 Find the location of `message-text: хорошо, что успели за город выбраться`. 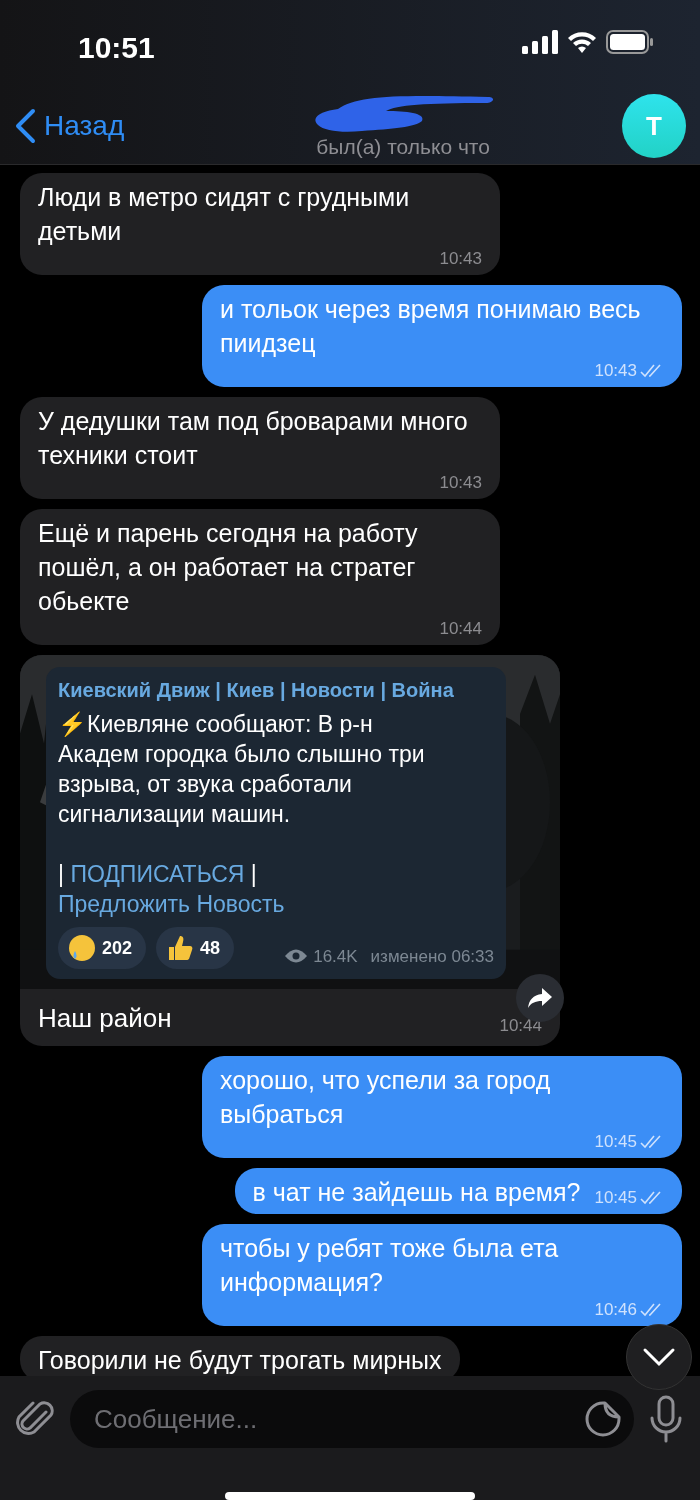

message-text: хорошо, что успели за город выбраться is located at coordinates (386, 1097).